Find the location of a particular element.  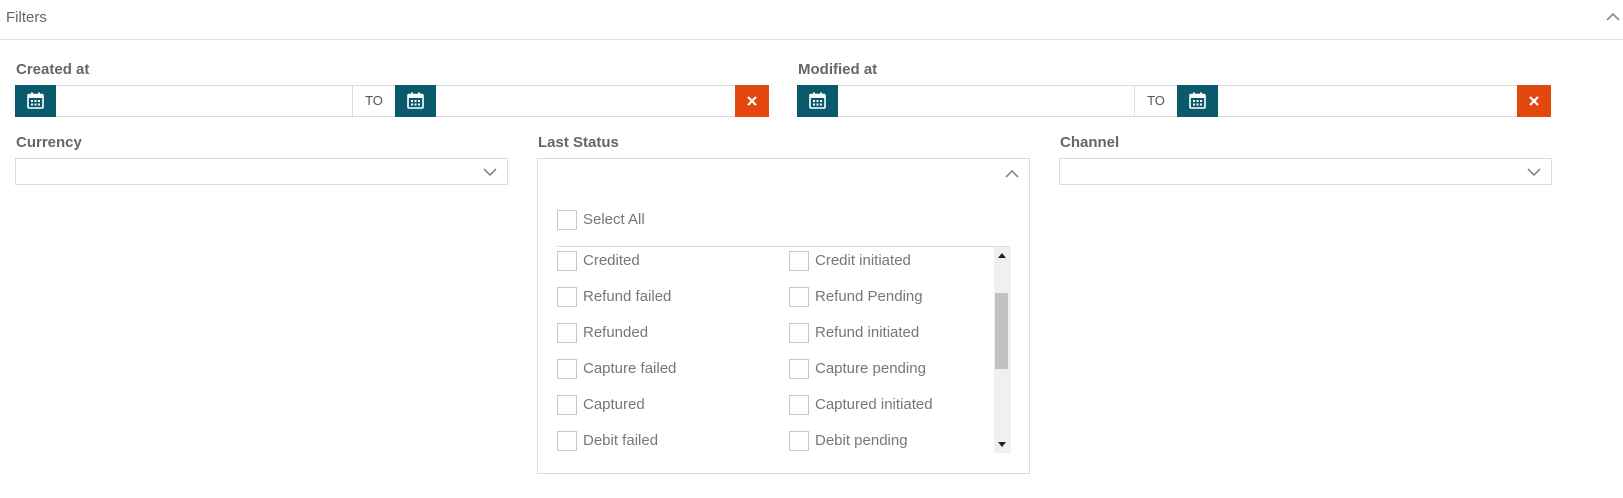

created-from-calendar-button is located at coordinates (35, 101).